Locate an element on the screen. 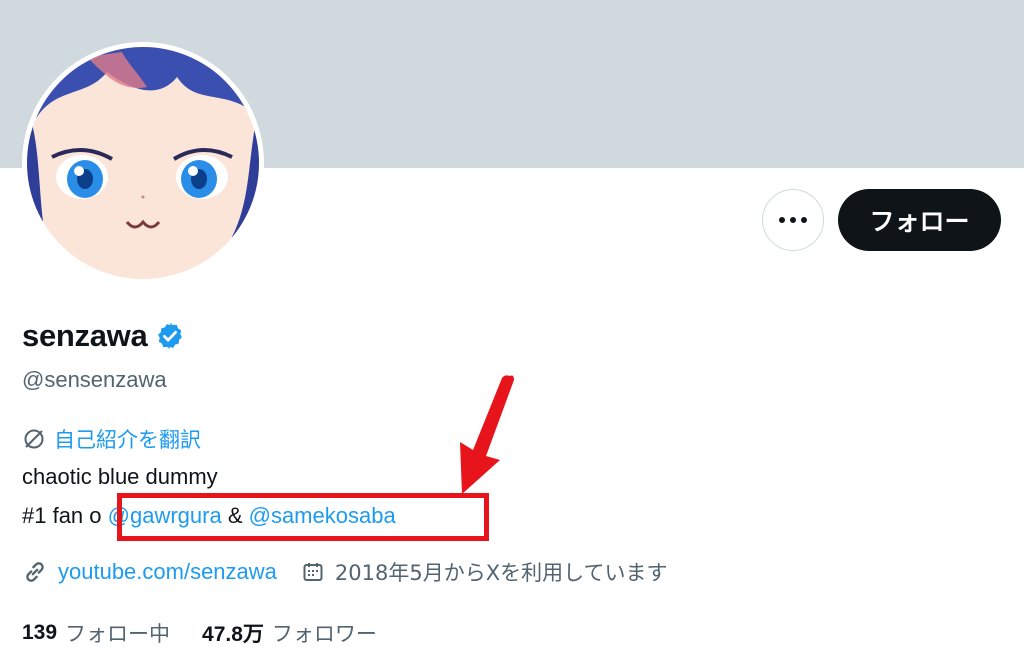 The height and width of the screenshot is (660, 1024). annotation-highlight-box is located at coordinates (303, 517).